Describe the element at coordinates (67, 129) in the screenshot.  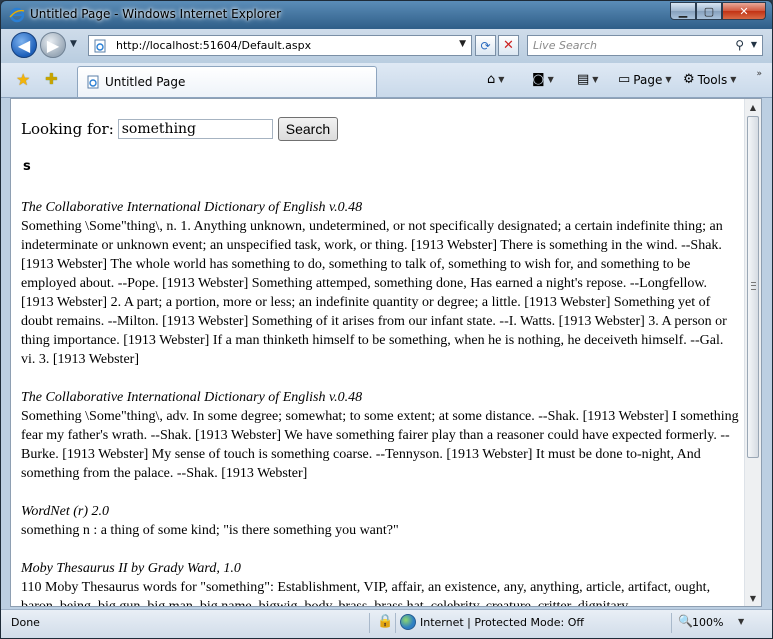
I see `looking-for-label: Looking for:` at that location.